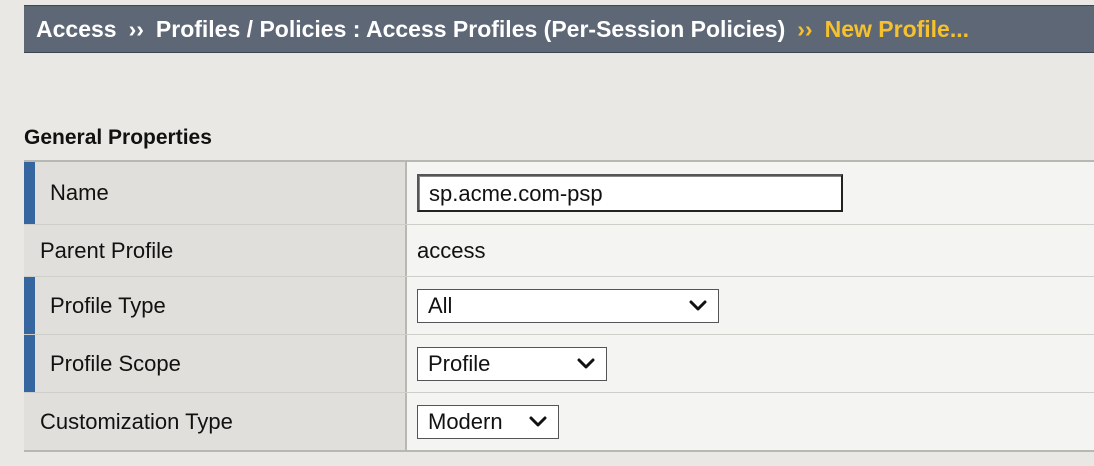 The width and height of the screenshot is (1094, 466). I want to click on profile-scope-selected: Profile, so click(459, 363).